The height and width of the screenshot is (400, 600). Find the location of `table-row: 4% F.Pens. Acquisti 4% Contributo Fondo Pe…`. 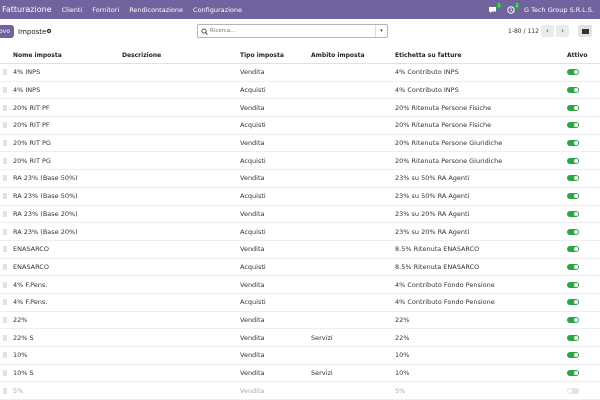

table-row: 4% F.Pens. Acquisti 4% Contributo Fondo Pe… is located at coordinates (300, 303).